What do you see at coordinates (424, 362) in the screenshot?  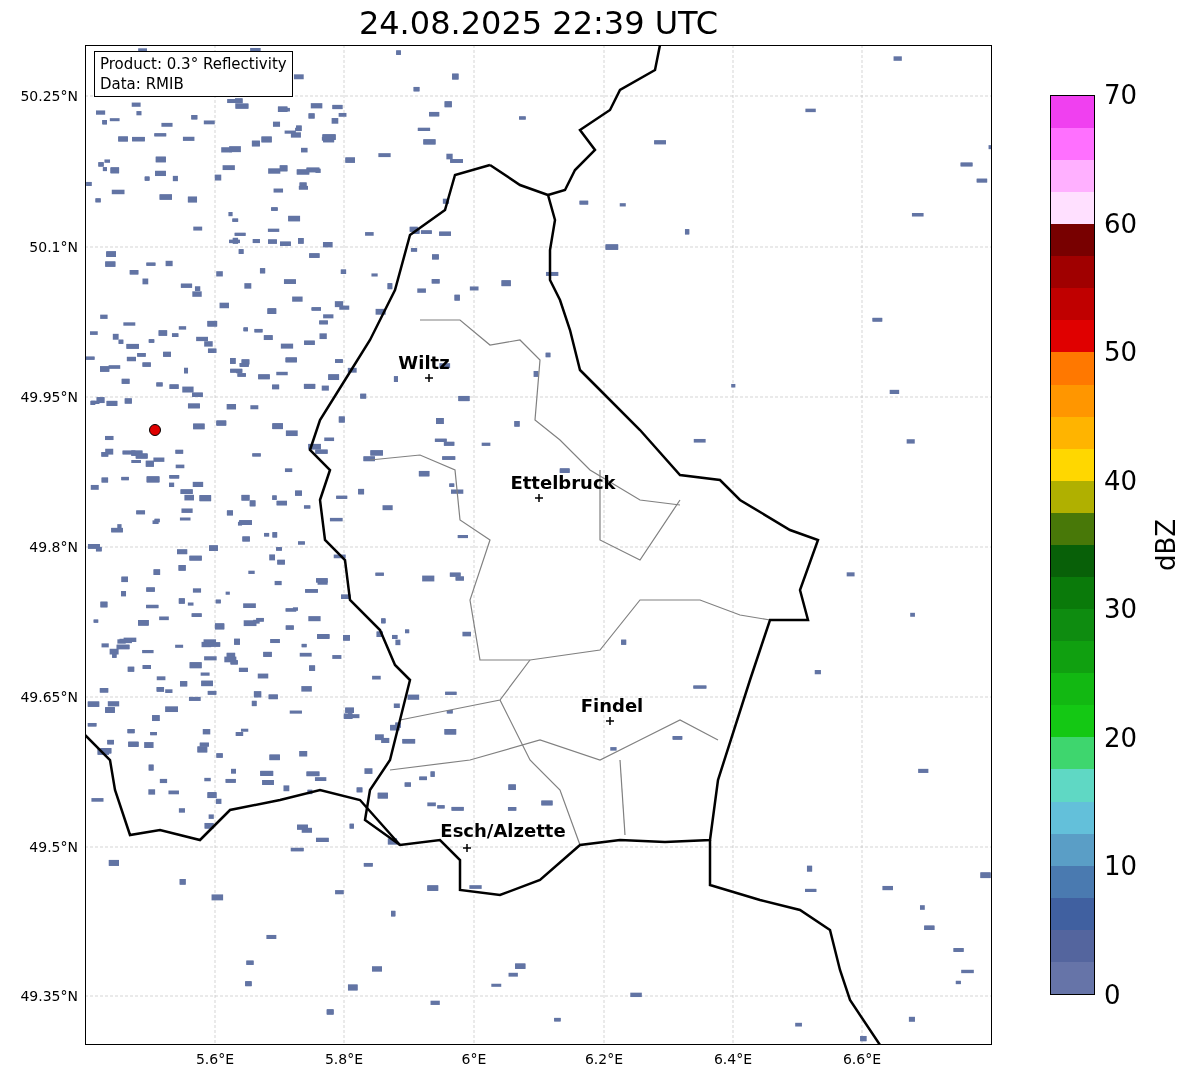 I see `city-label: Wiltz` at bounding box center [424, 362].